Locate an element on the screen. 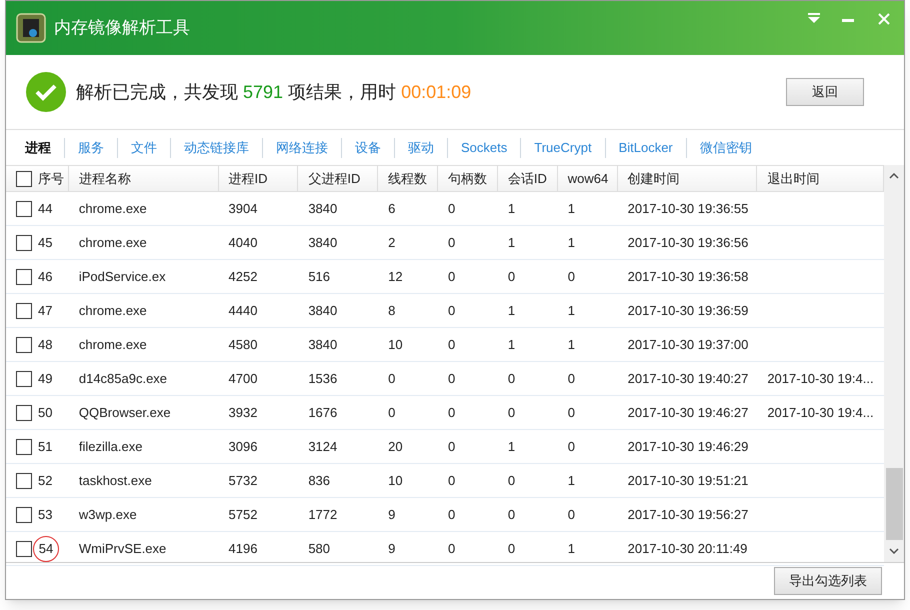 The image size is (910, 610). scrollbar-thumb is located at coordinates (894, 504).